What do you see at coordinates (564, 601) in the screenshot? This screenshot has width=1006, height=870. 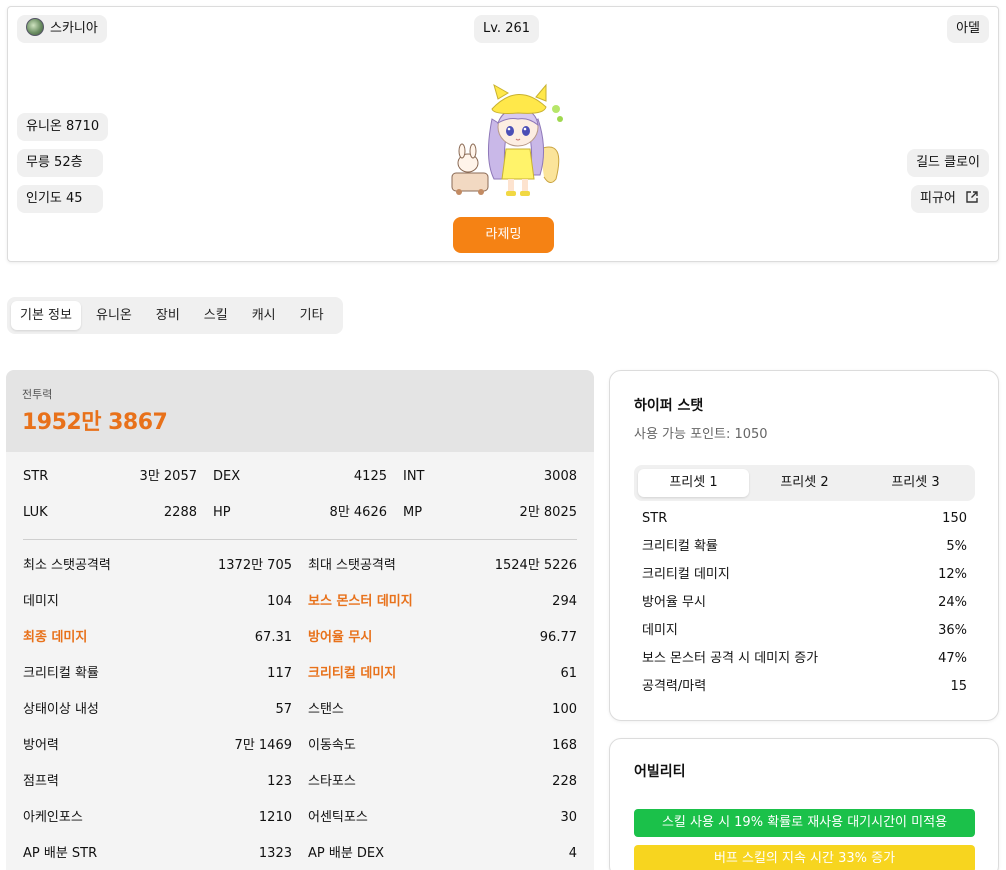 I see `stat-value: 294` at bounding box center [564, 601].